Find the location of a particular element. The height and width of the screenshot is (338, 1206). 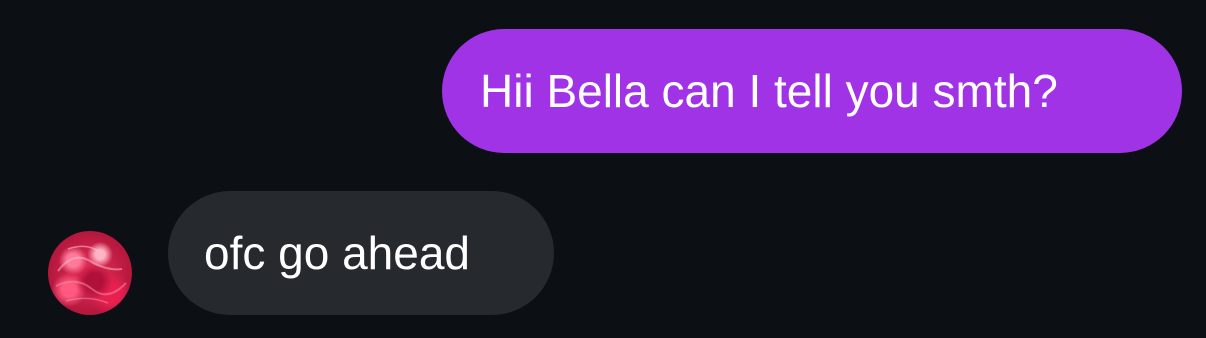

received-message-bubble: ofc go ahead is located at coordinates (361, 253).